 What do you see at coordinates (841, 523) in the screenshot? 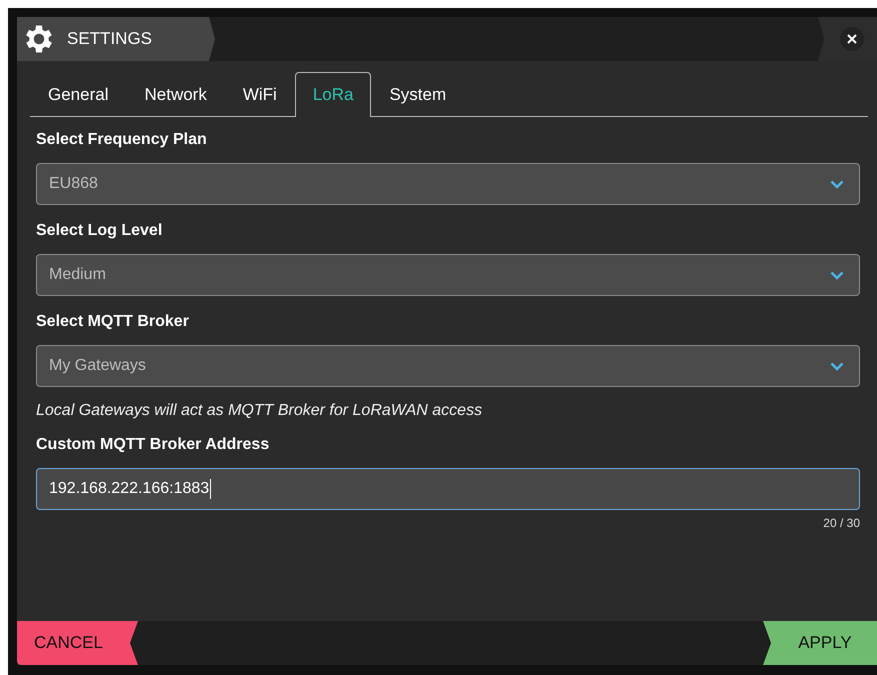
I see `character-counter: 20 / 30` at bounding box center [841, 523].